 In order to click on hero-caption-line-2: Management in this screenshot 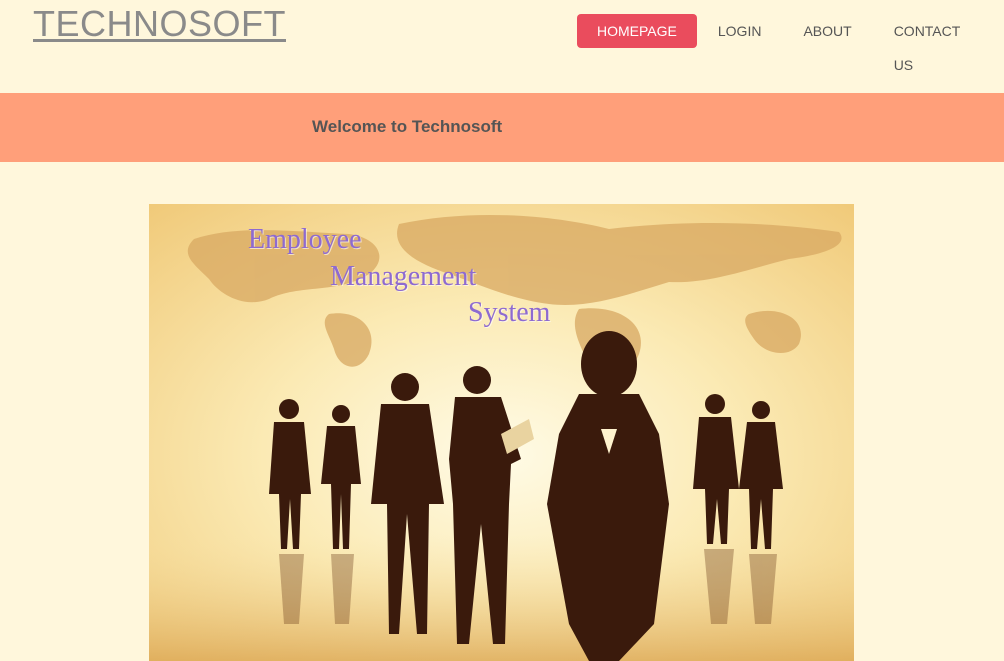, I will do `click(403, 276)`.